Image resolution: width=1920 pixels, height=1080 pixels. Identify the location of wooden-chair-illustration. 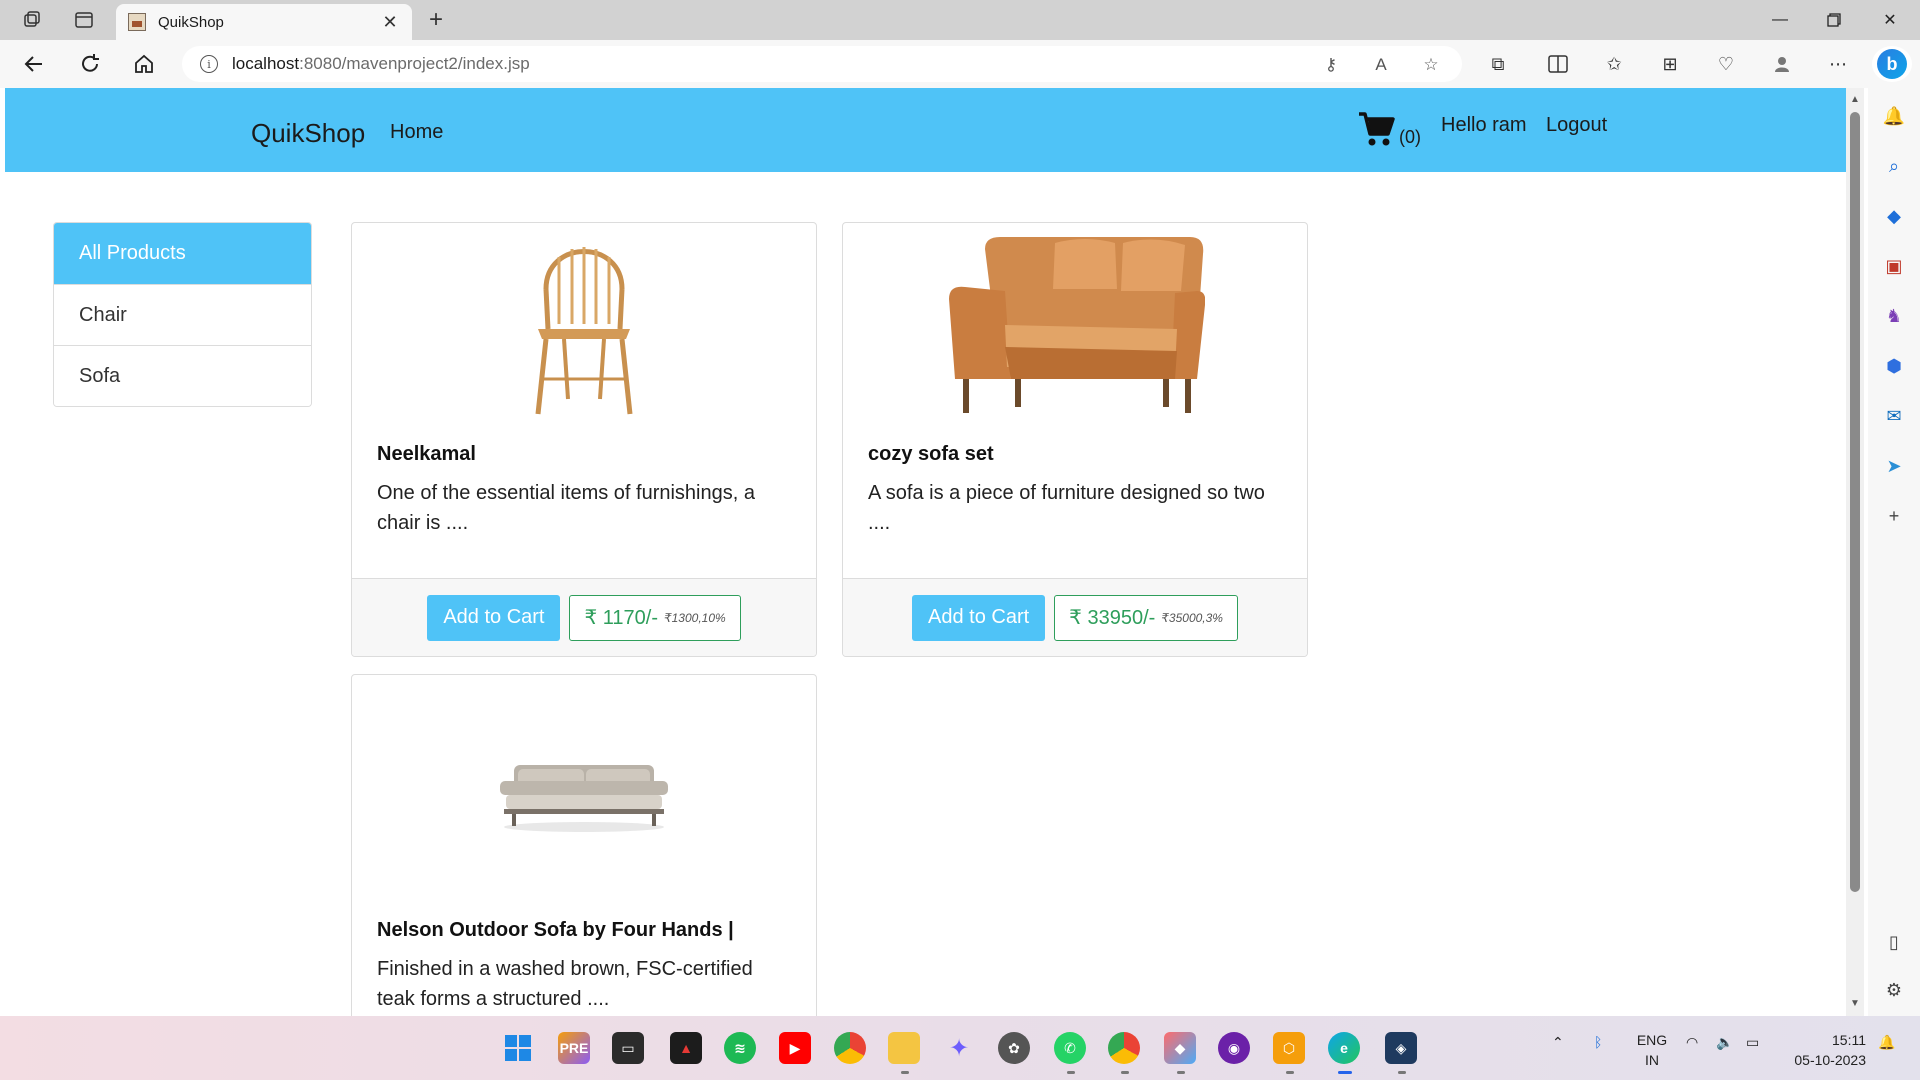
(584, 331).